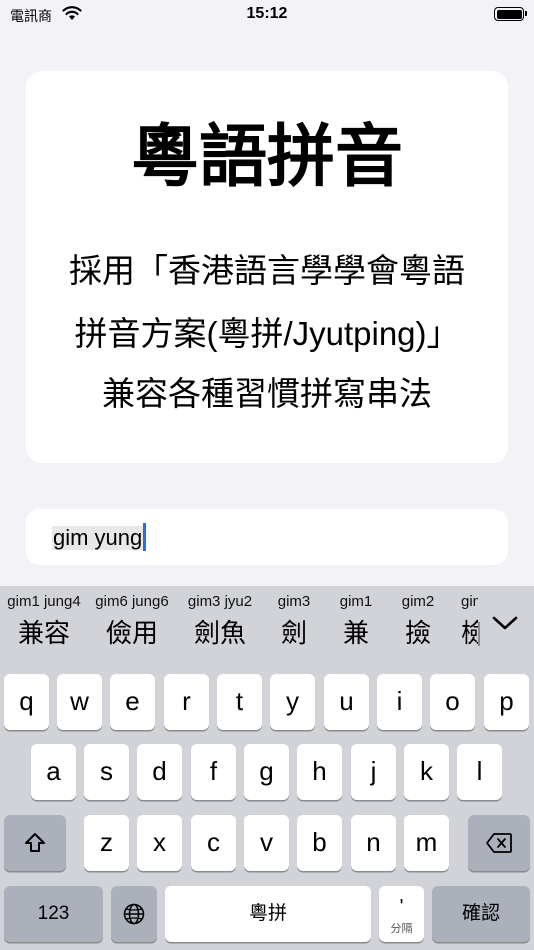 This screenshot has width=534, height=950. I want to click on candidate-text: 兼, so click(355, 633).